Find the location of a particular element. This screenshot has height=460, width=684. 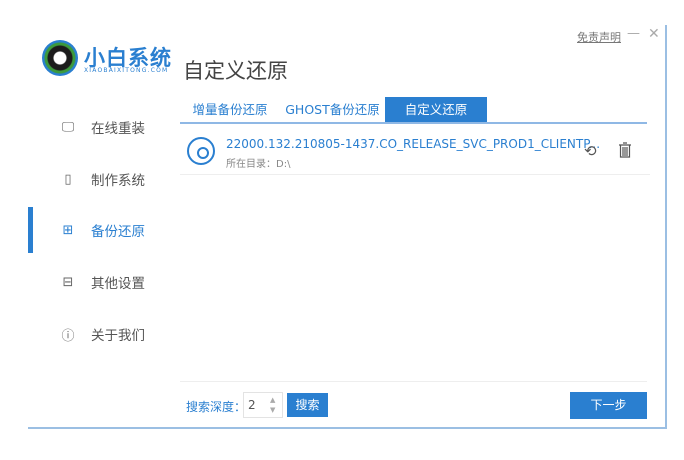

brand-subtitle: XIAOBAIXITONG.COM is located at coordinates (126, 70).